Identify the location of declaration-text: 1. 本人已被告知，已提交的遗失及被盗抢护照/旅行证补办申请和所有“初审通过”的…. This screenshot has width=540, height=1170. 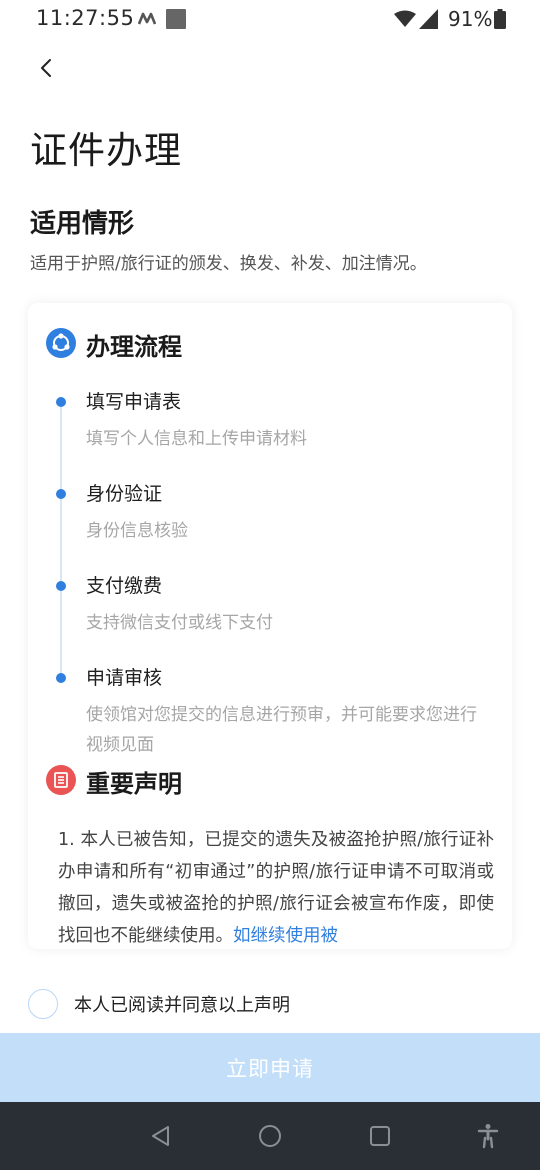
(276, 886).